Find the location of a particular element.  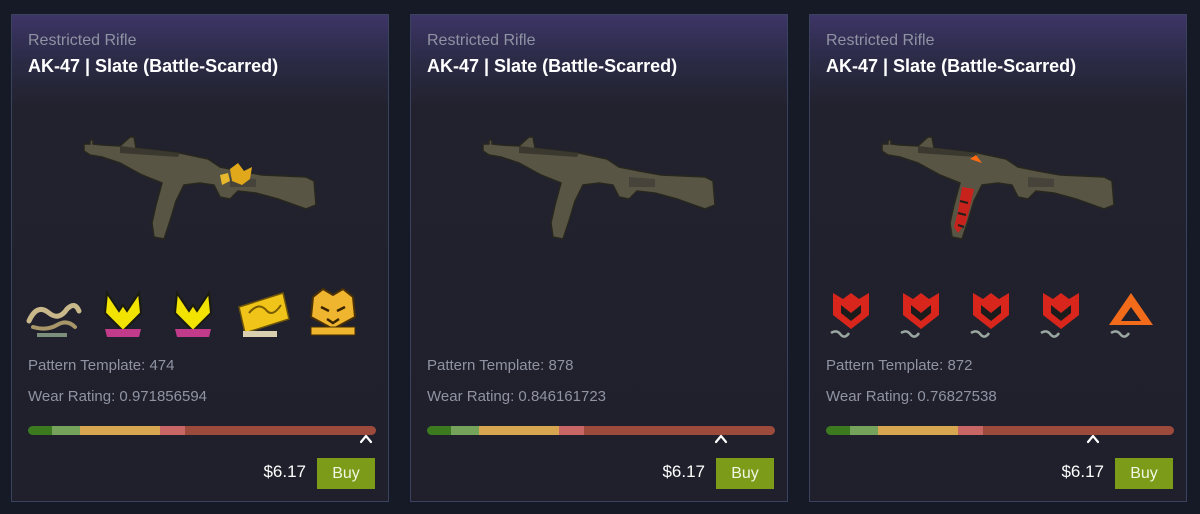

wear-rating: Wear Rating: 0.846161723 is located at coordinates (517, 396).